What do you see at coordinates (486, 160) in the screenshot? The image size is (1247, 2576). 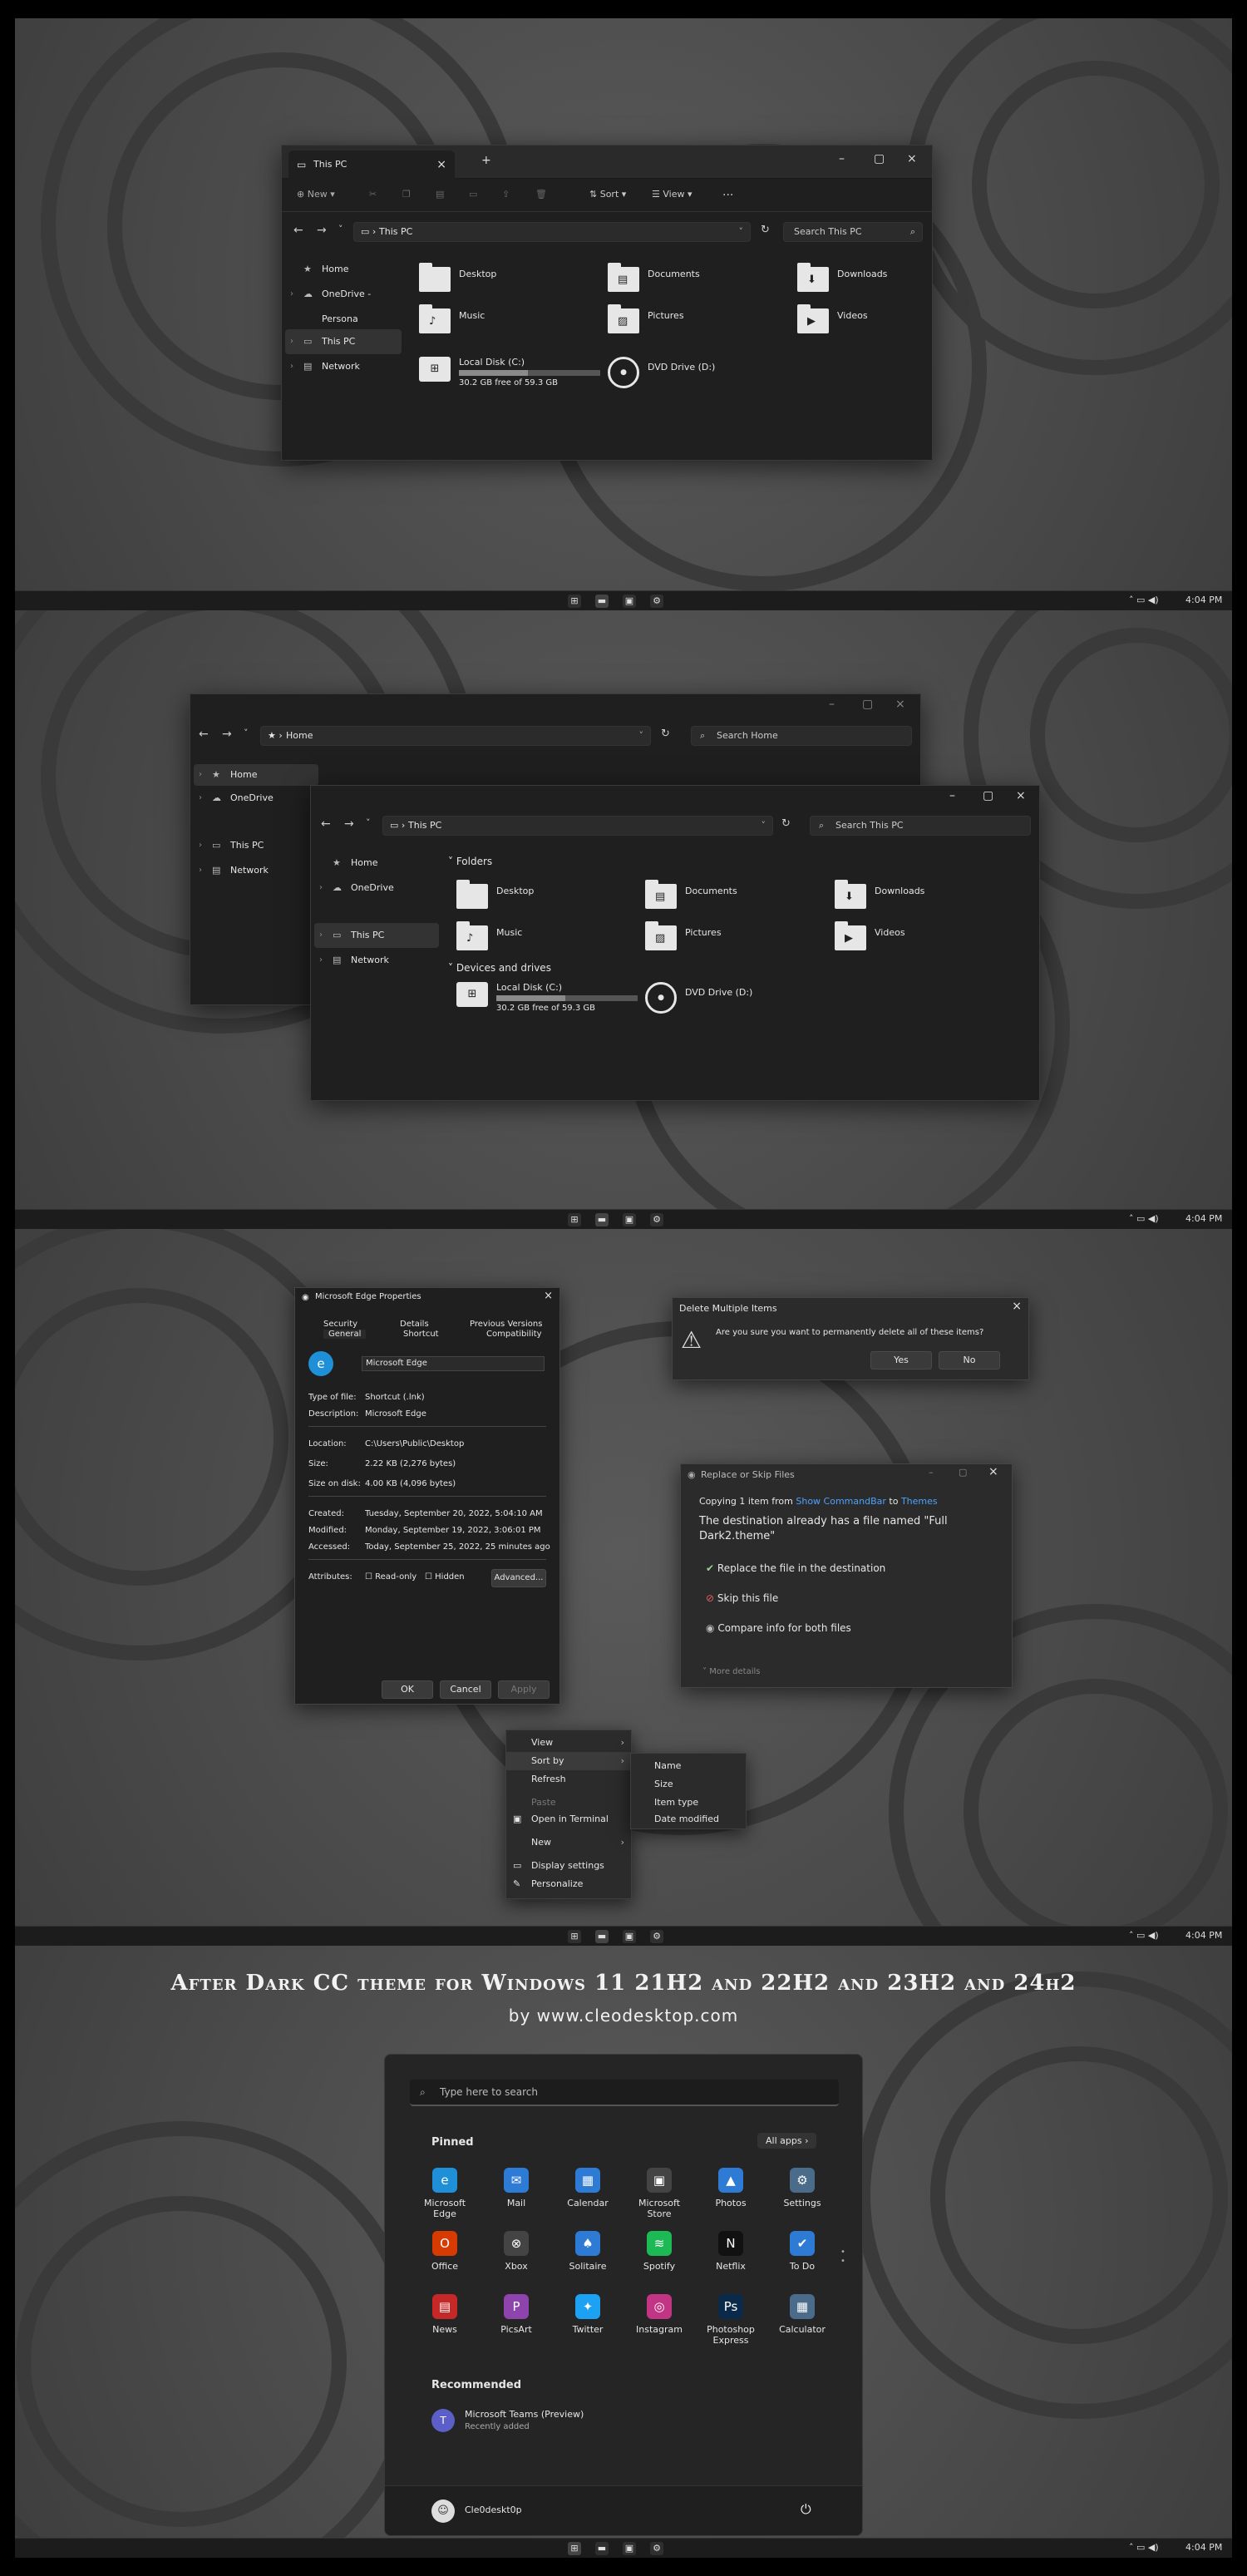 I see `new-tab-button: +` at bounding box center [486, 160].